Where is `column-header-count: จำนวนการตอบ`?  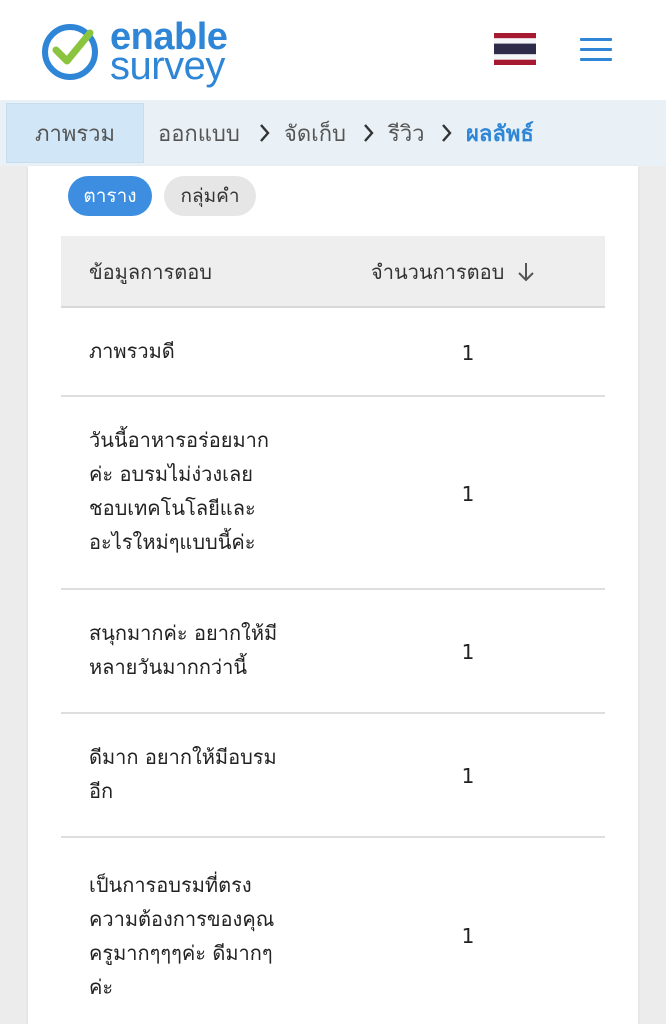 column-header-count: จำนวนการตอบ is located at coordinates (453, 272).